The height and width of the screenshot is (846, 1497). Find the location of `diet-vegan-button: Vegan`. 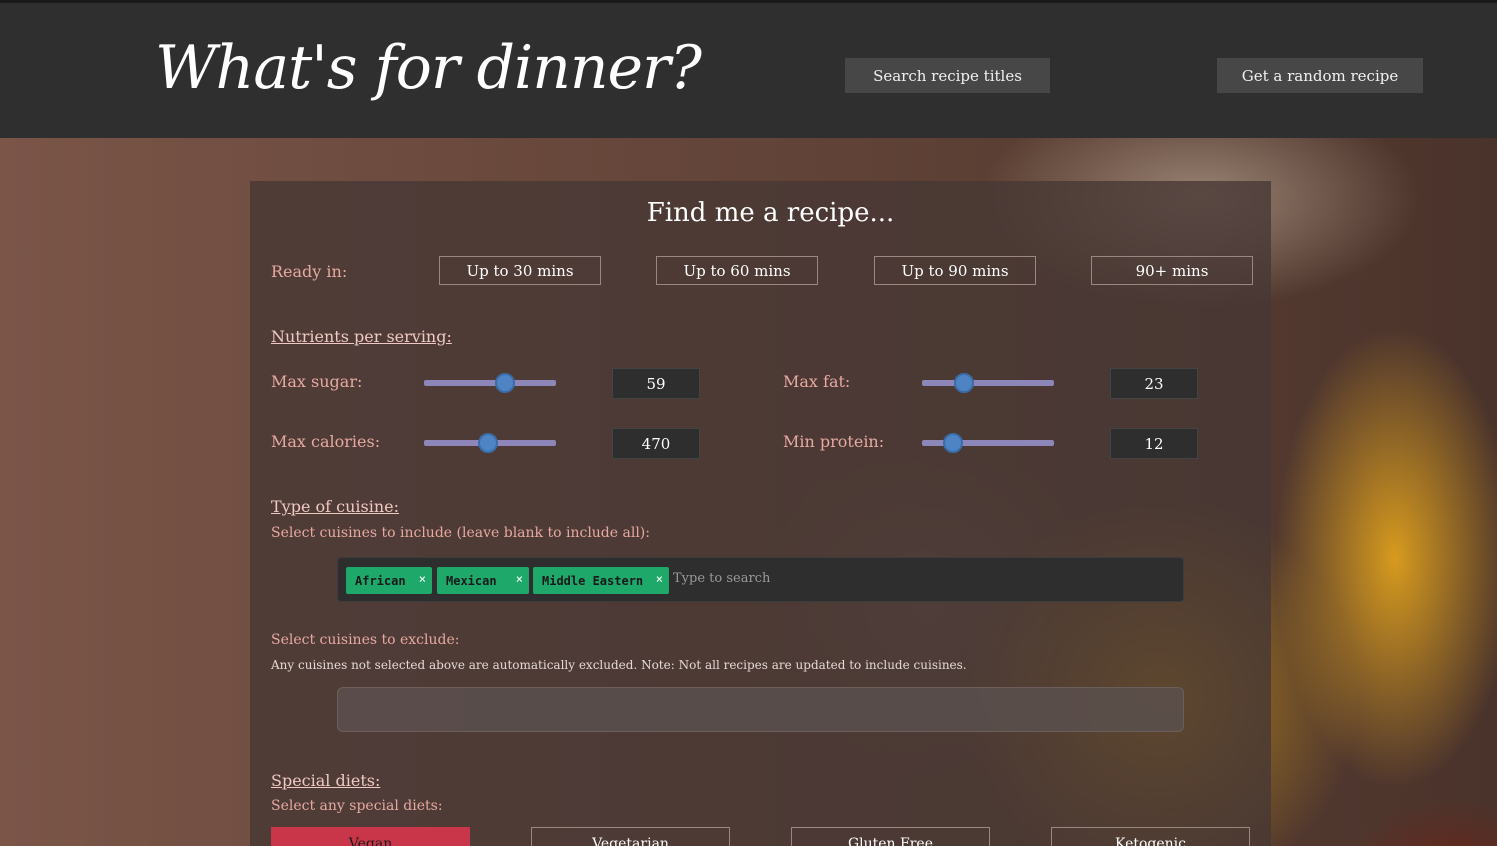

diet-vegan-button: Vegan is located at coordinates (370, 836).